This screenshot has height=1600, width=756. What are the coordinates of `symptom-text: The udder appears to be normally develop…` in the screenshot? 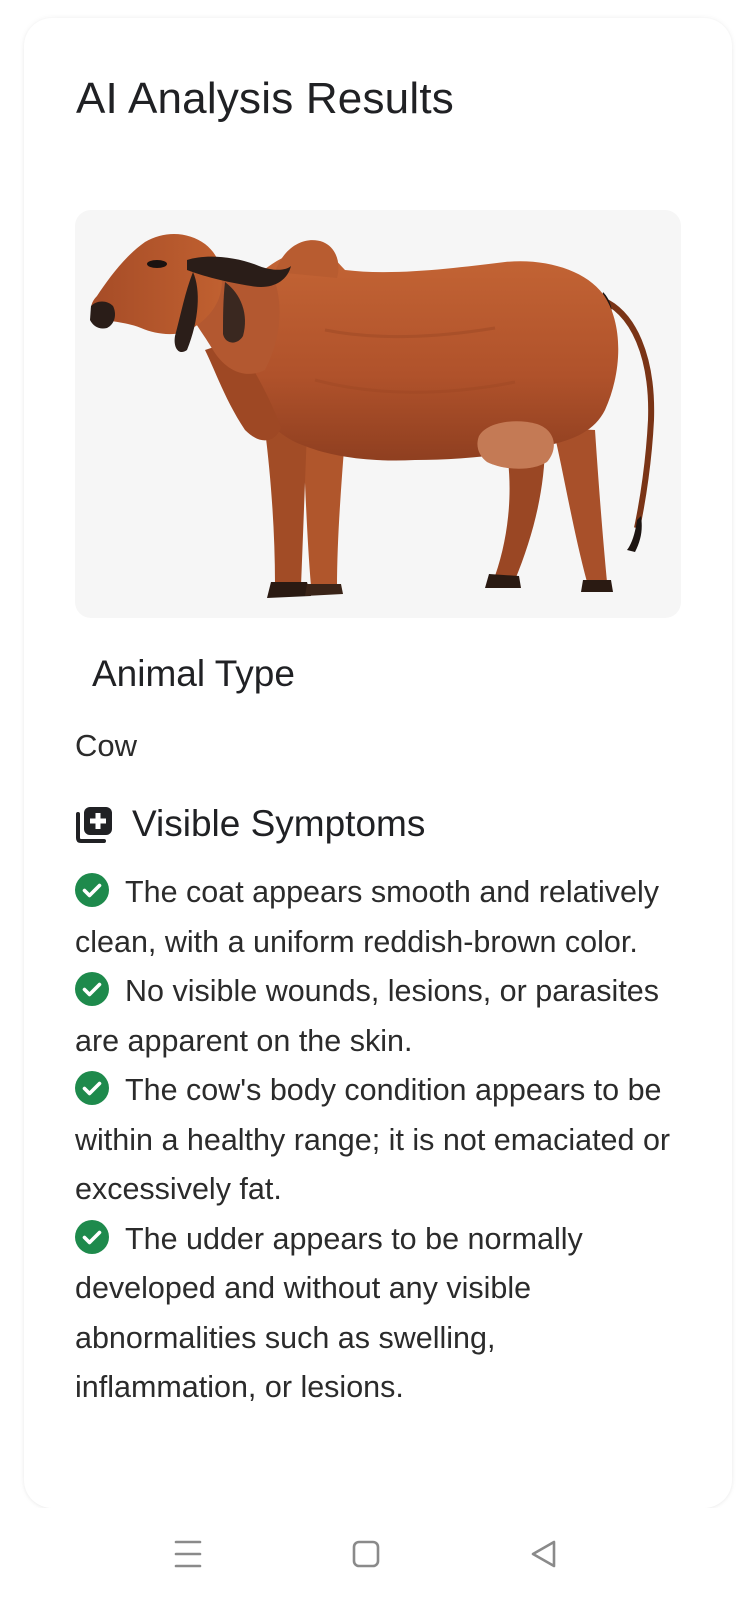 It's located at (329, 1313).